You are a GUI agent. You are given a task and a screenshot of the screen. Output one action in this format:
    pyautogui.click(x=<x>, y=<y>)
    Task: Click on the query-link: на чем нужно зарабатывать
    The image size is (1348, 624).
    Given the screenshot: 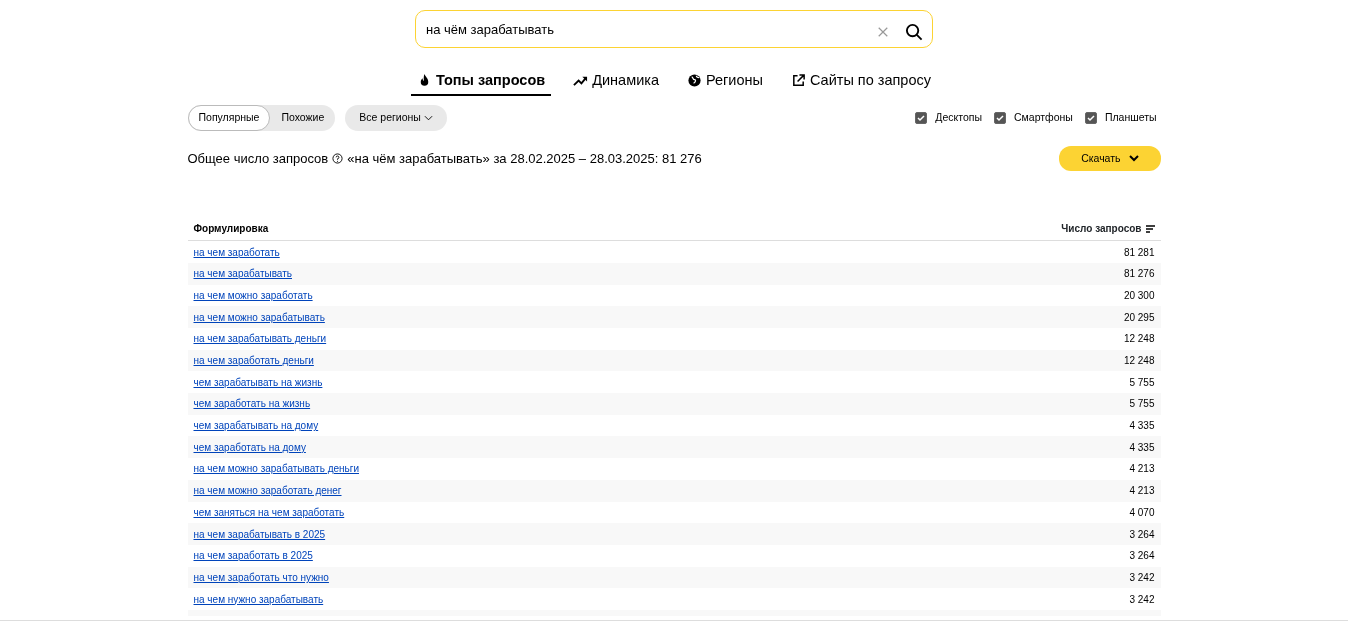 What is the action you would take?
    pyautogui.click(x=258, y=599)
    